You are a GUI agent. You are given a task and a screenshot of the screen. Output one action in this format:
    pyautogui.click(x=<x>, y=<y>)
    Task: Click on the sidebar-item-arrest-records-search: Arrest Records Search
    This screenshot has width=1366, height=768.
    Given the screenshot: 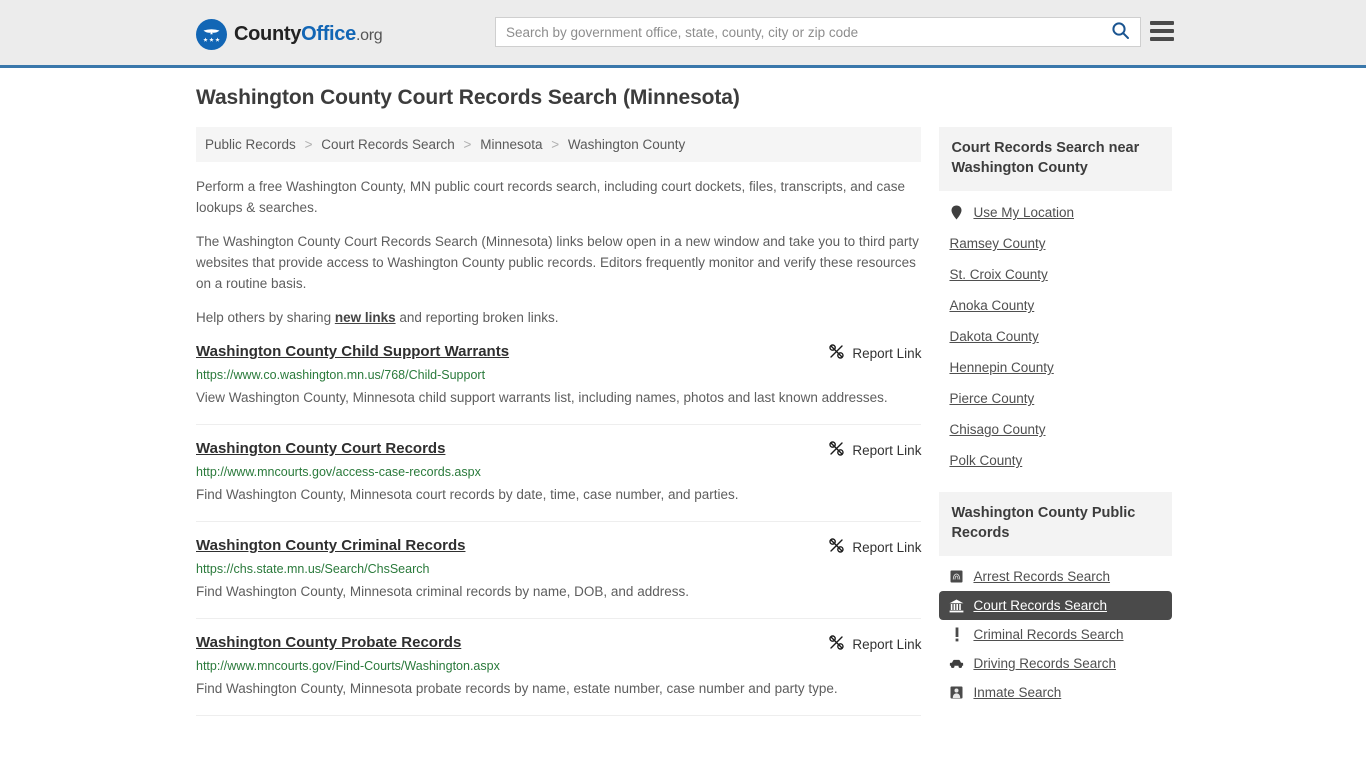 What is the action you would take?
    pyautogui.click(x=1055, y=576)
    